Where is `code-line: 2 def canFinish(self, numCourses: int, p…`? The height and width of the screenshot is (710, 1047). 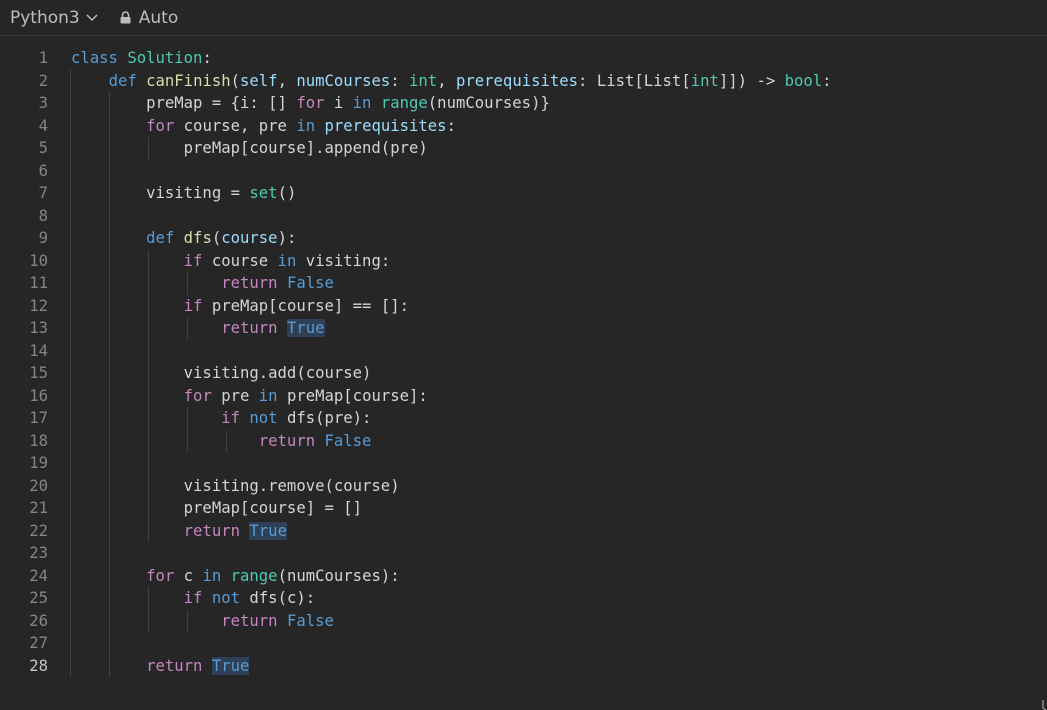
code-line: 2 def canFinish(self, numCourses: int, p… is located at coordinates (523, 80).